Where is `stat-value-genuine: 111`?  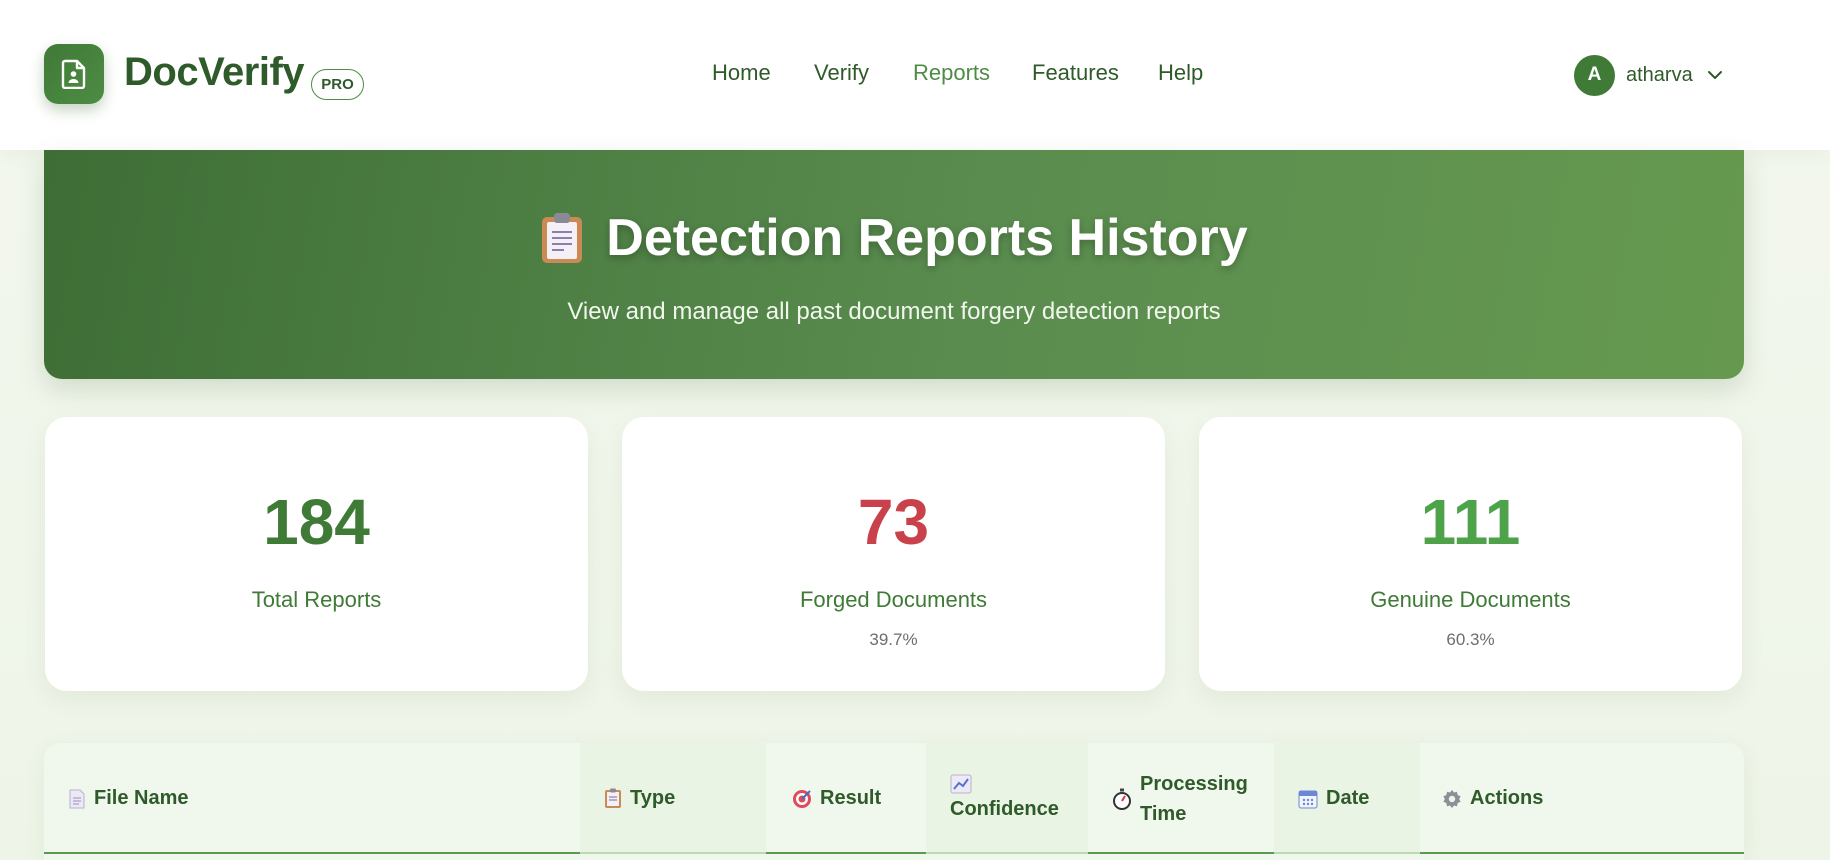
stat-value-genuine: 111 is located at coordinates (1470, 522).